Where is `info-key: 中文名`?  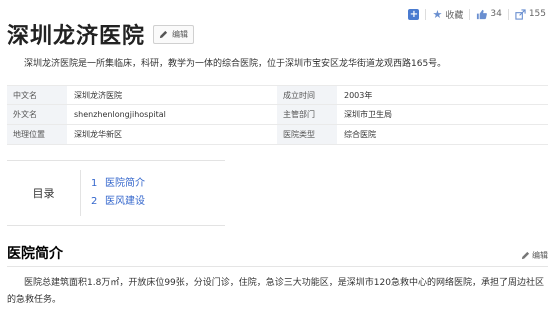 info-key: 中文名 is located at coordinates (37, 95).